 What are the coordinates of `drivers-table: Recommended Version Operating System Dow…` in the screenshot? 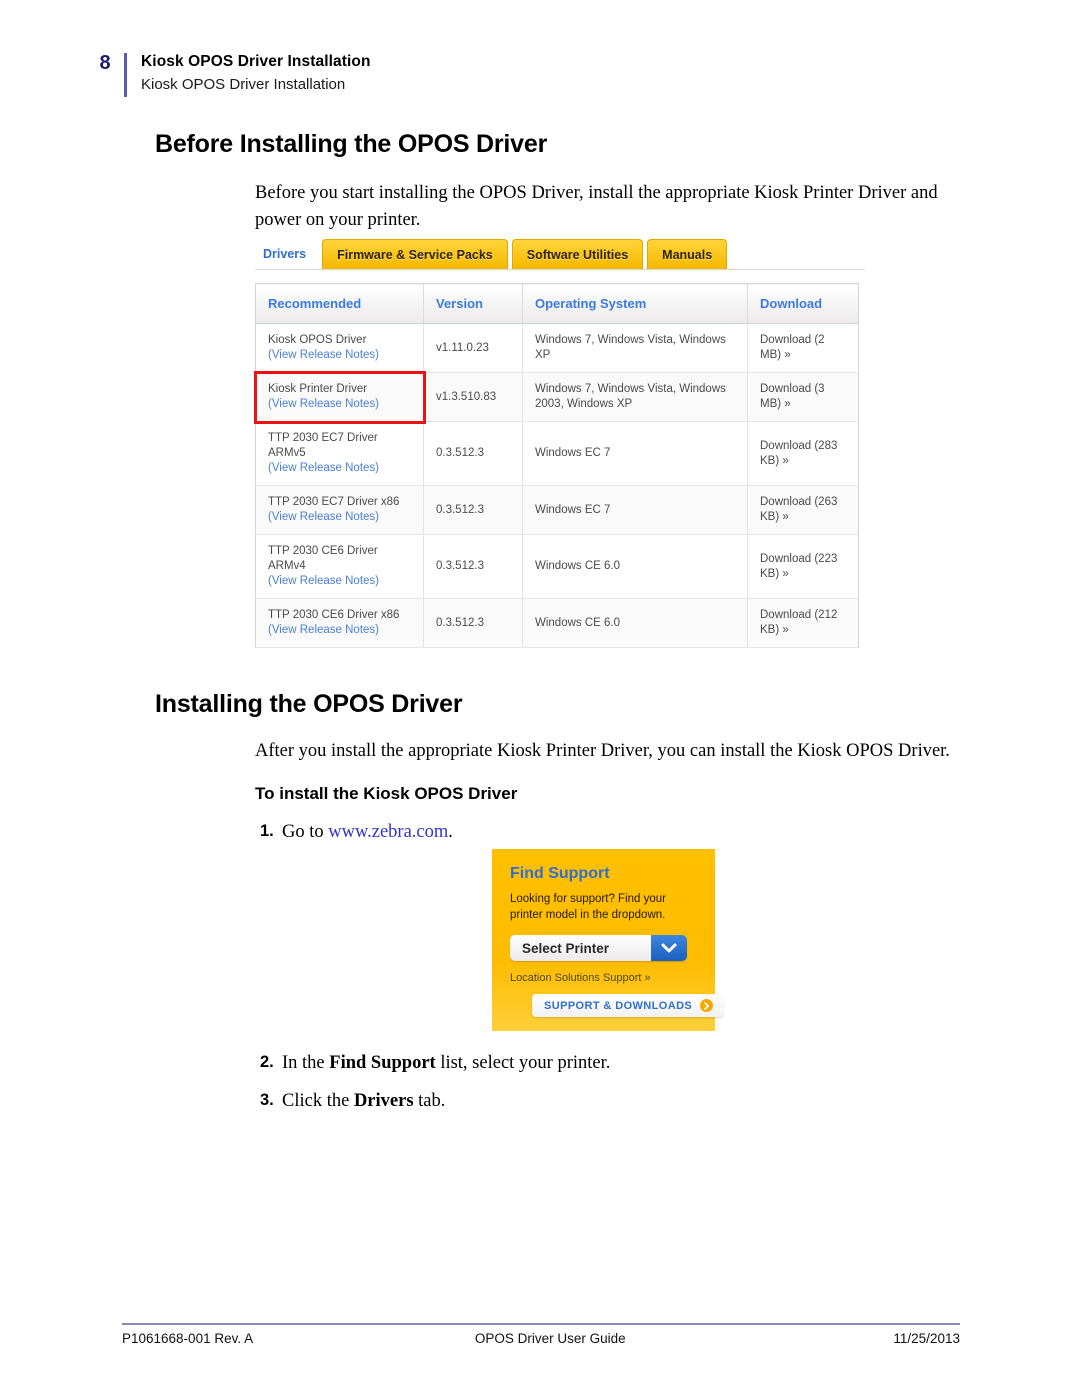 It's located at (556, 465).